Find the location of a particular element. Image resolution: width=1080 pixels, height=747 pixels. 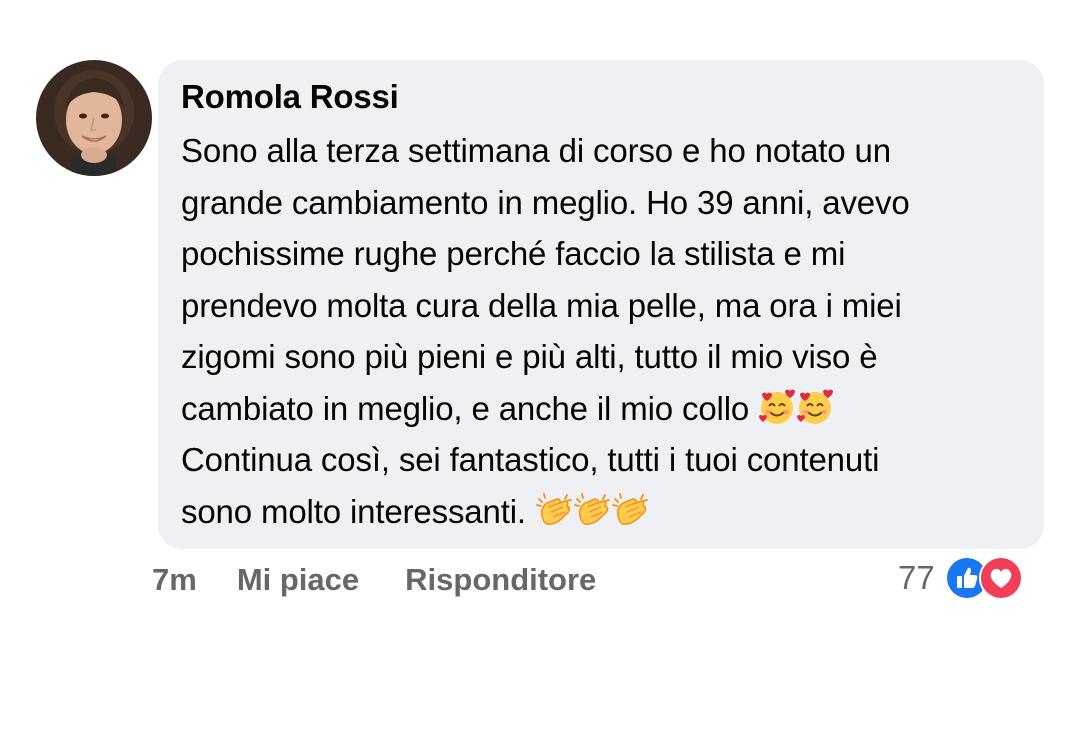

love-reaction-icon is located at coordinates (1000, 578).